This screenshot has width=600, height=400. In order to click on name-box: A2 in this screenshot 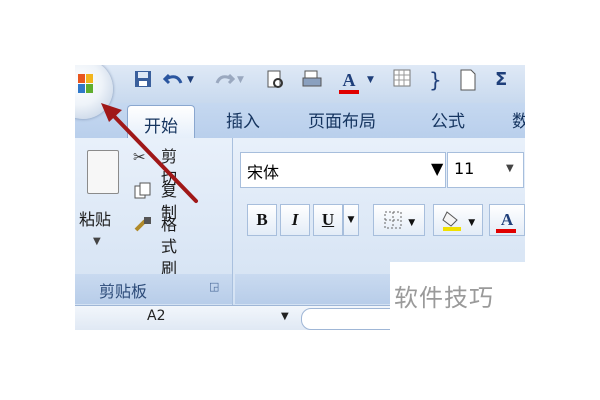, I will do `click(156, 316)`.